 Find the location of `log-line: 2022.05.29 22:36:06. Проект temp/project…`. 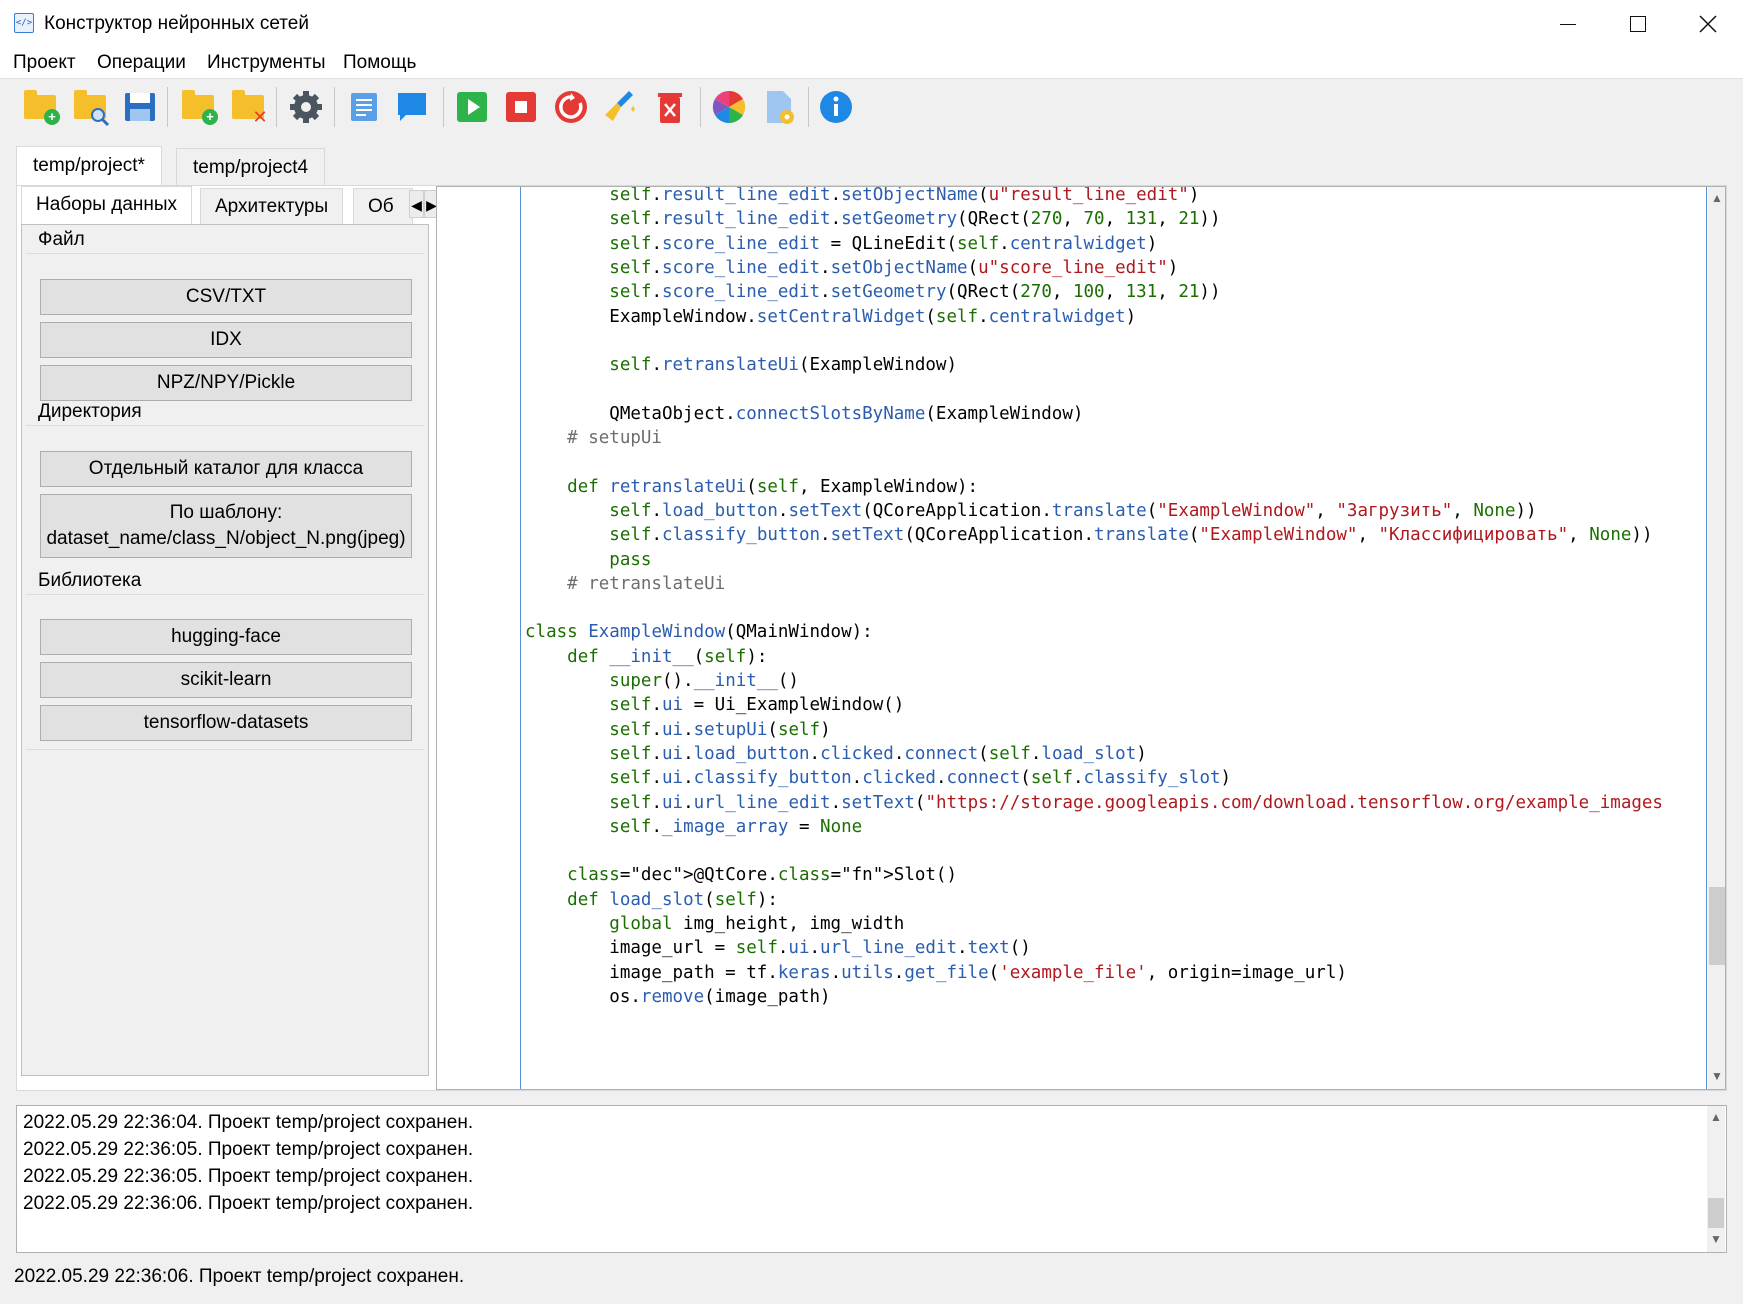

log-line: 2022.05.29 22:36:06. Проект temp/project… is located at coordinates (248, 1203).